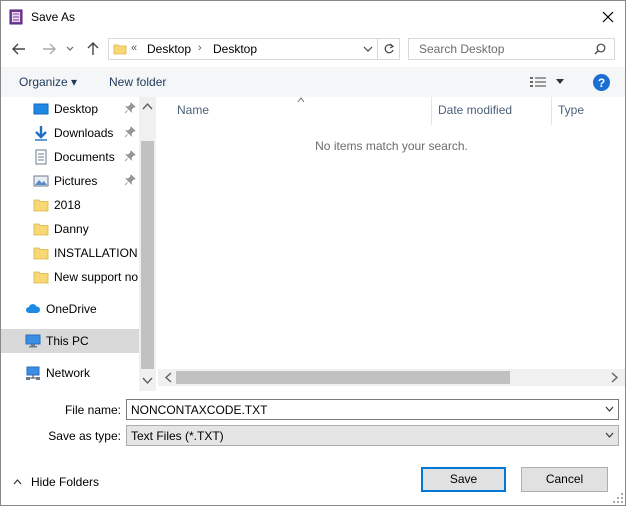  I want to click on chevron-up-icon, so click(17, 482).